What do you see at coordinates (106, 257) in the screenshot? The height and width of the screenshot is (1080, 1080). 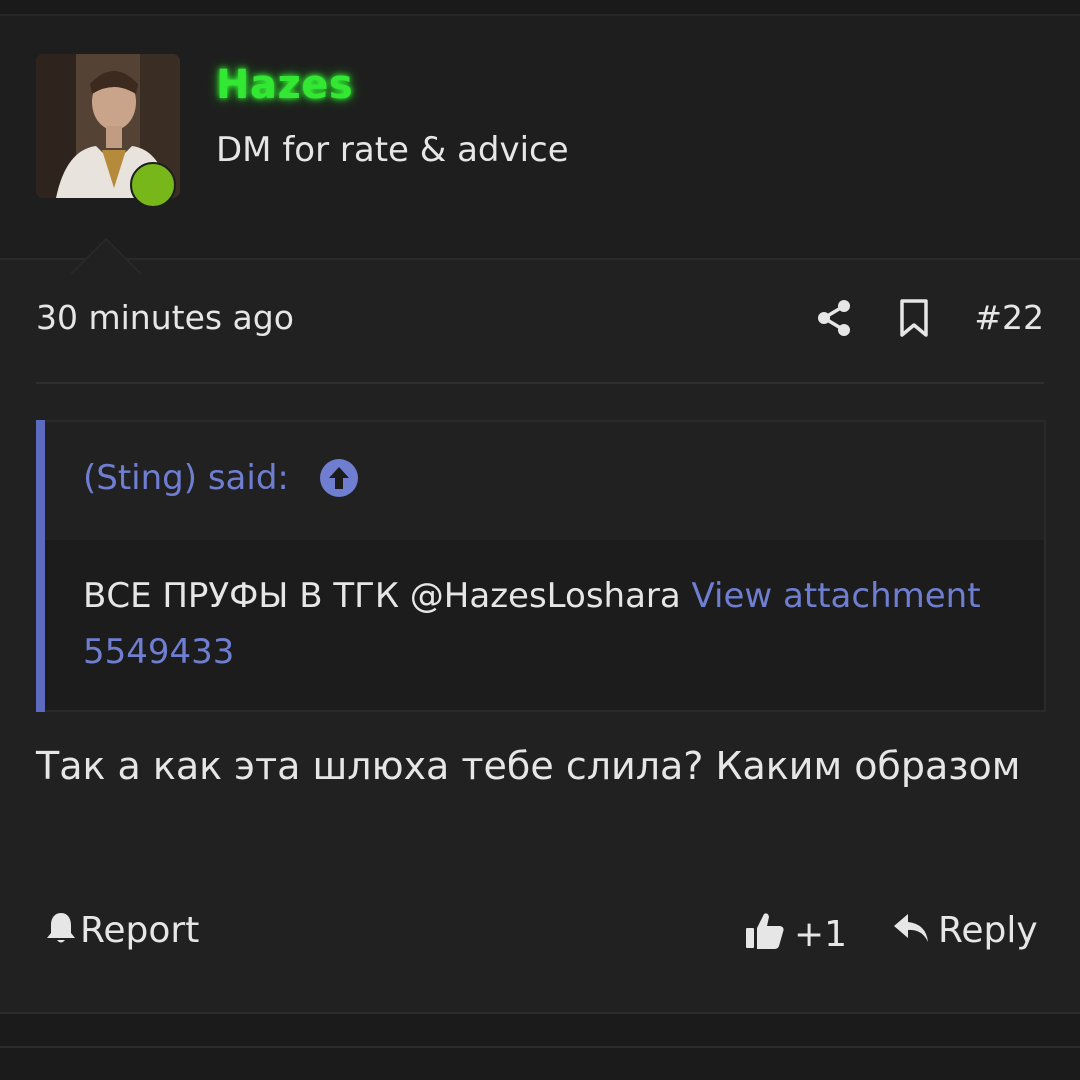 I see `header-pointer` at bounding box center [106, 257].